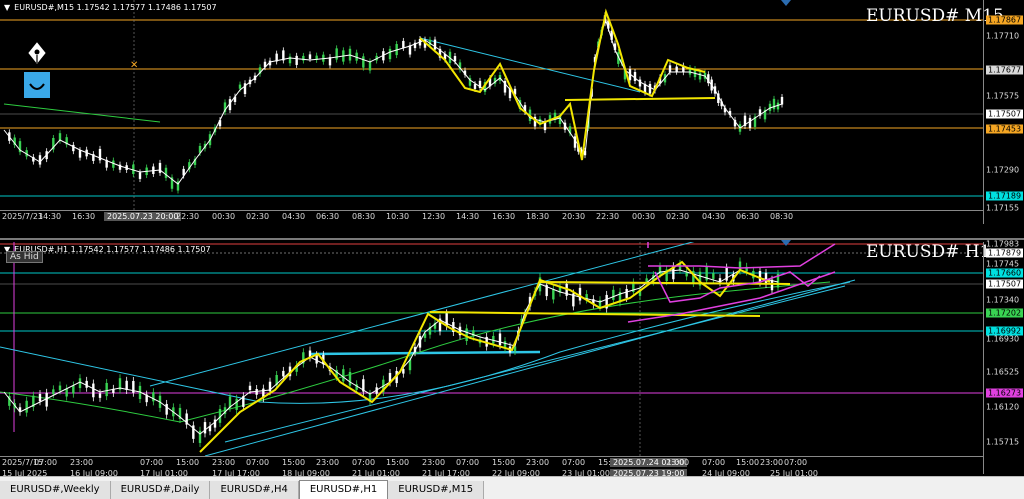 The width and height of the screenshot is (1024, 499). What do you see at coordinates (1005, 20) in the screenshot?
I see `price-label: 1.17867` at bounding box center [1005, 20].